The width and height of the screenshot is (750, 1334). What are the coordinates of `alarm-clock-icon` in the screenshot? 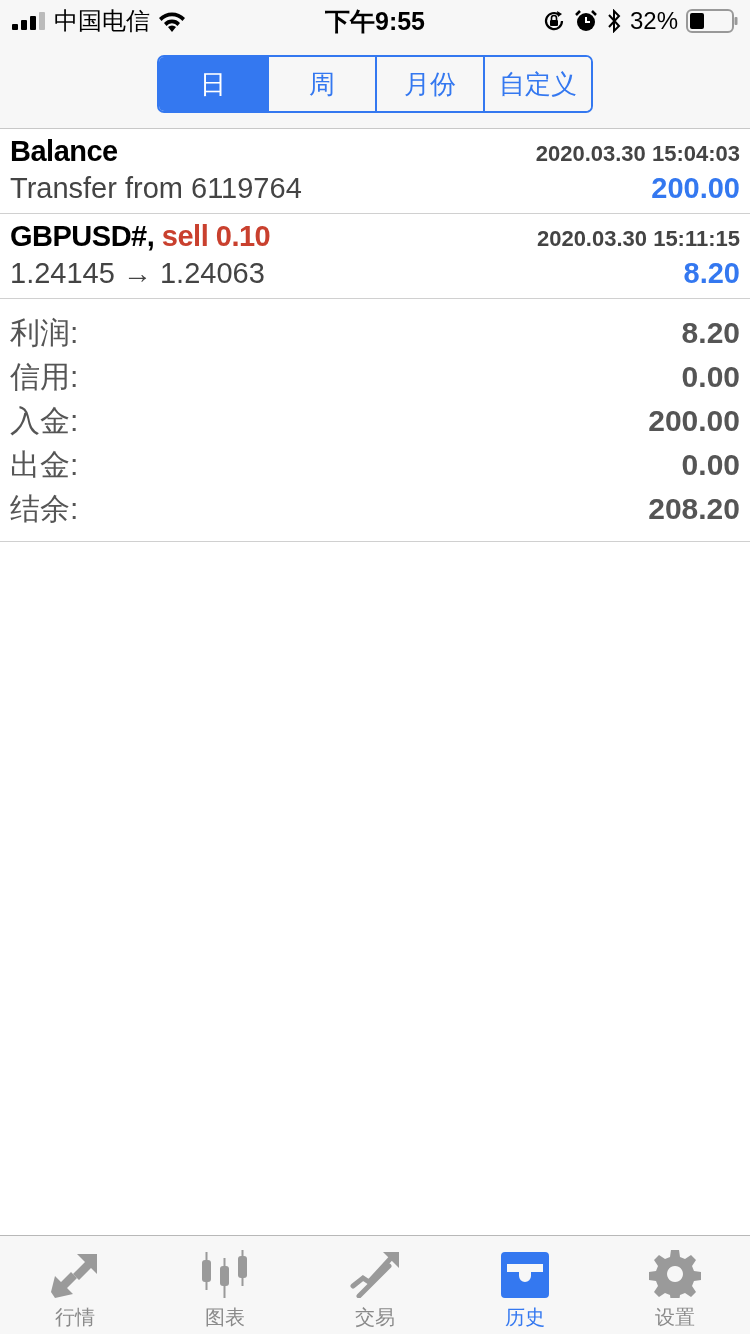 It's located at (585, 21).